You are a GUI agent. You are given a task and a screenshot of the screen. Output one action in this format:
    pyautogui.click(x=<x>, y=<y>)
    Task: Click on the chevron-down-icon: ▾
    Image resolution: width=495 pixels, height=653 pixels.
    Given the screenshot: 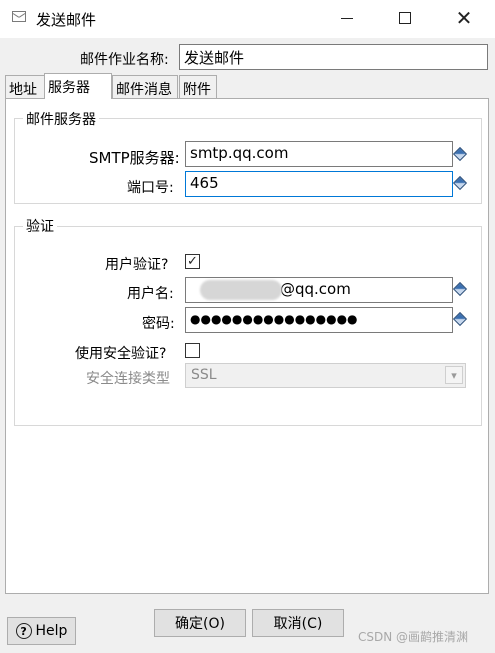 What is the action you would take?
    pyautogui.click(x=454, y=375)
    